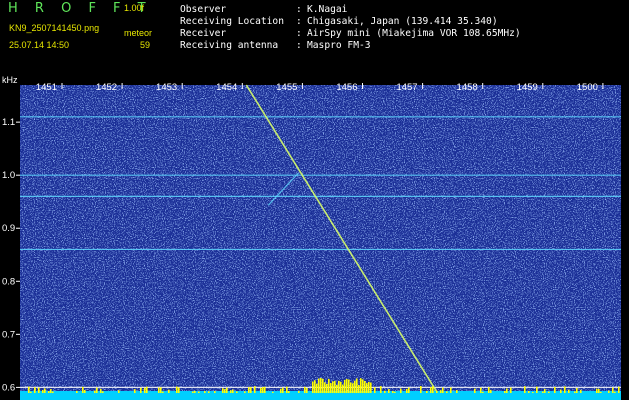  I want to click on info-value-receiver: AirSpy mini (Miakejima VOR 108.65MHz), so click(414, 33).